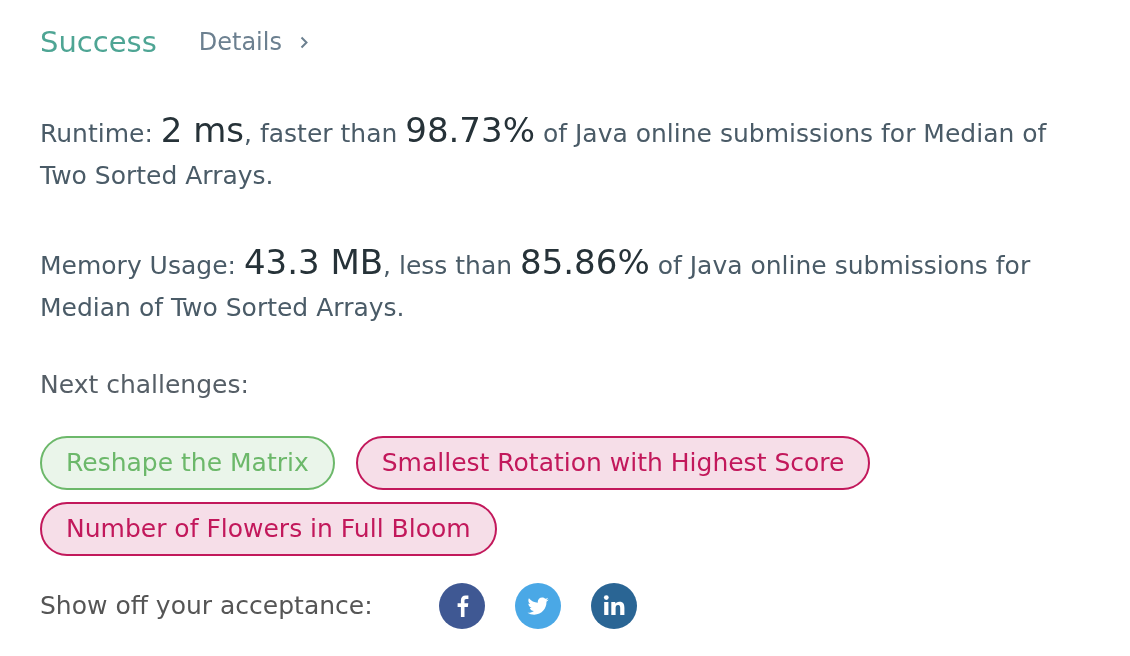 This screenshot has height=656, width=1130. What do you see at coordinates (461, 606) in the screenshot?
I see `facebook-icon` at bounding box center [461, 606].